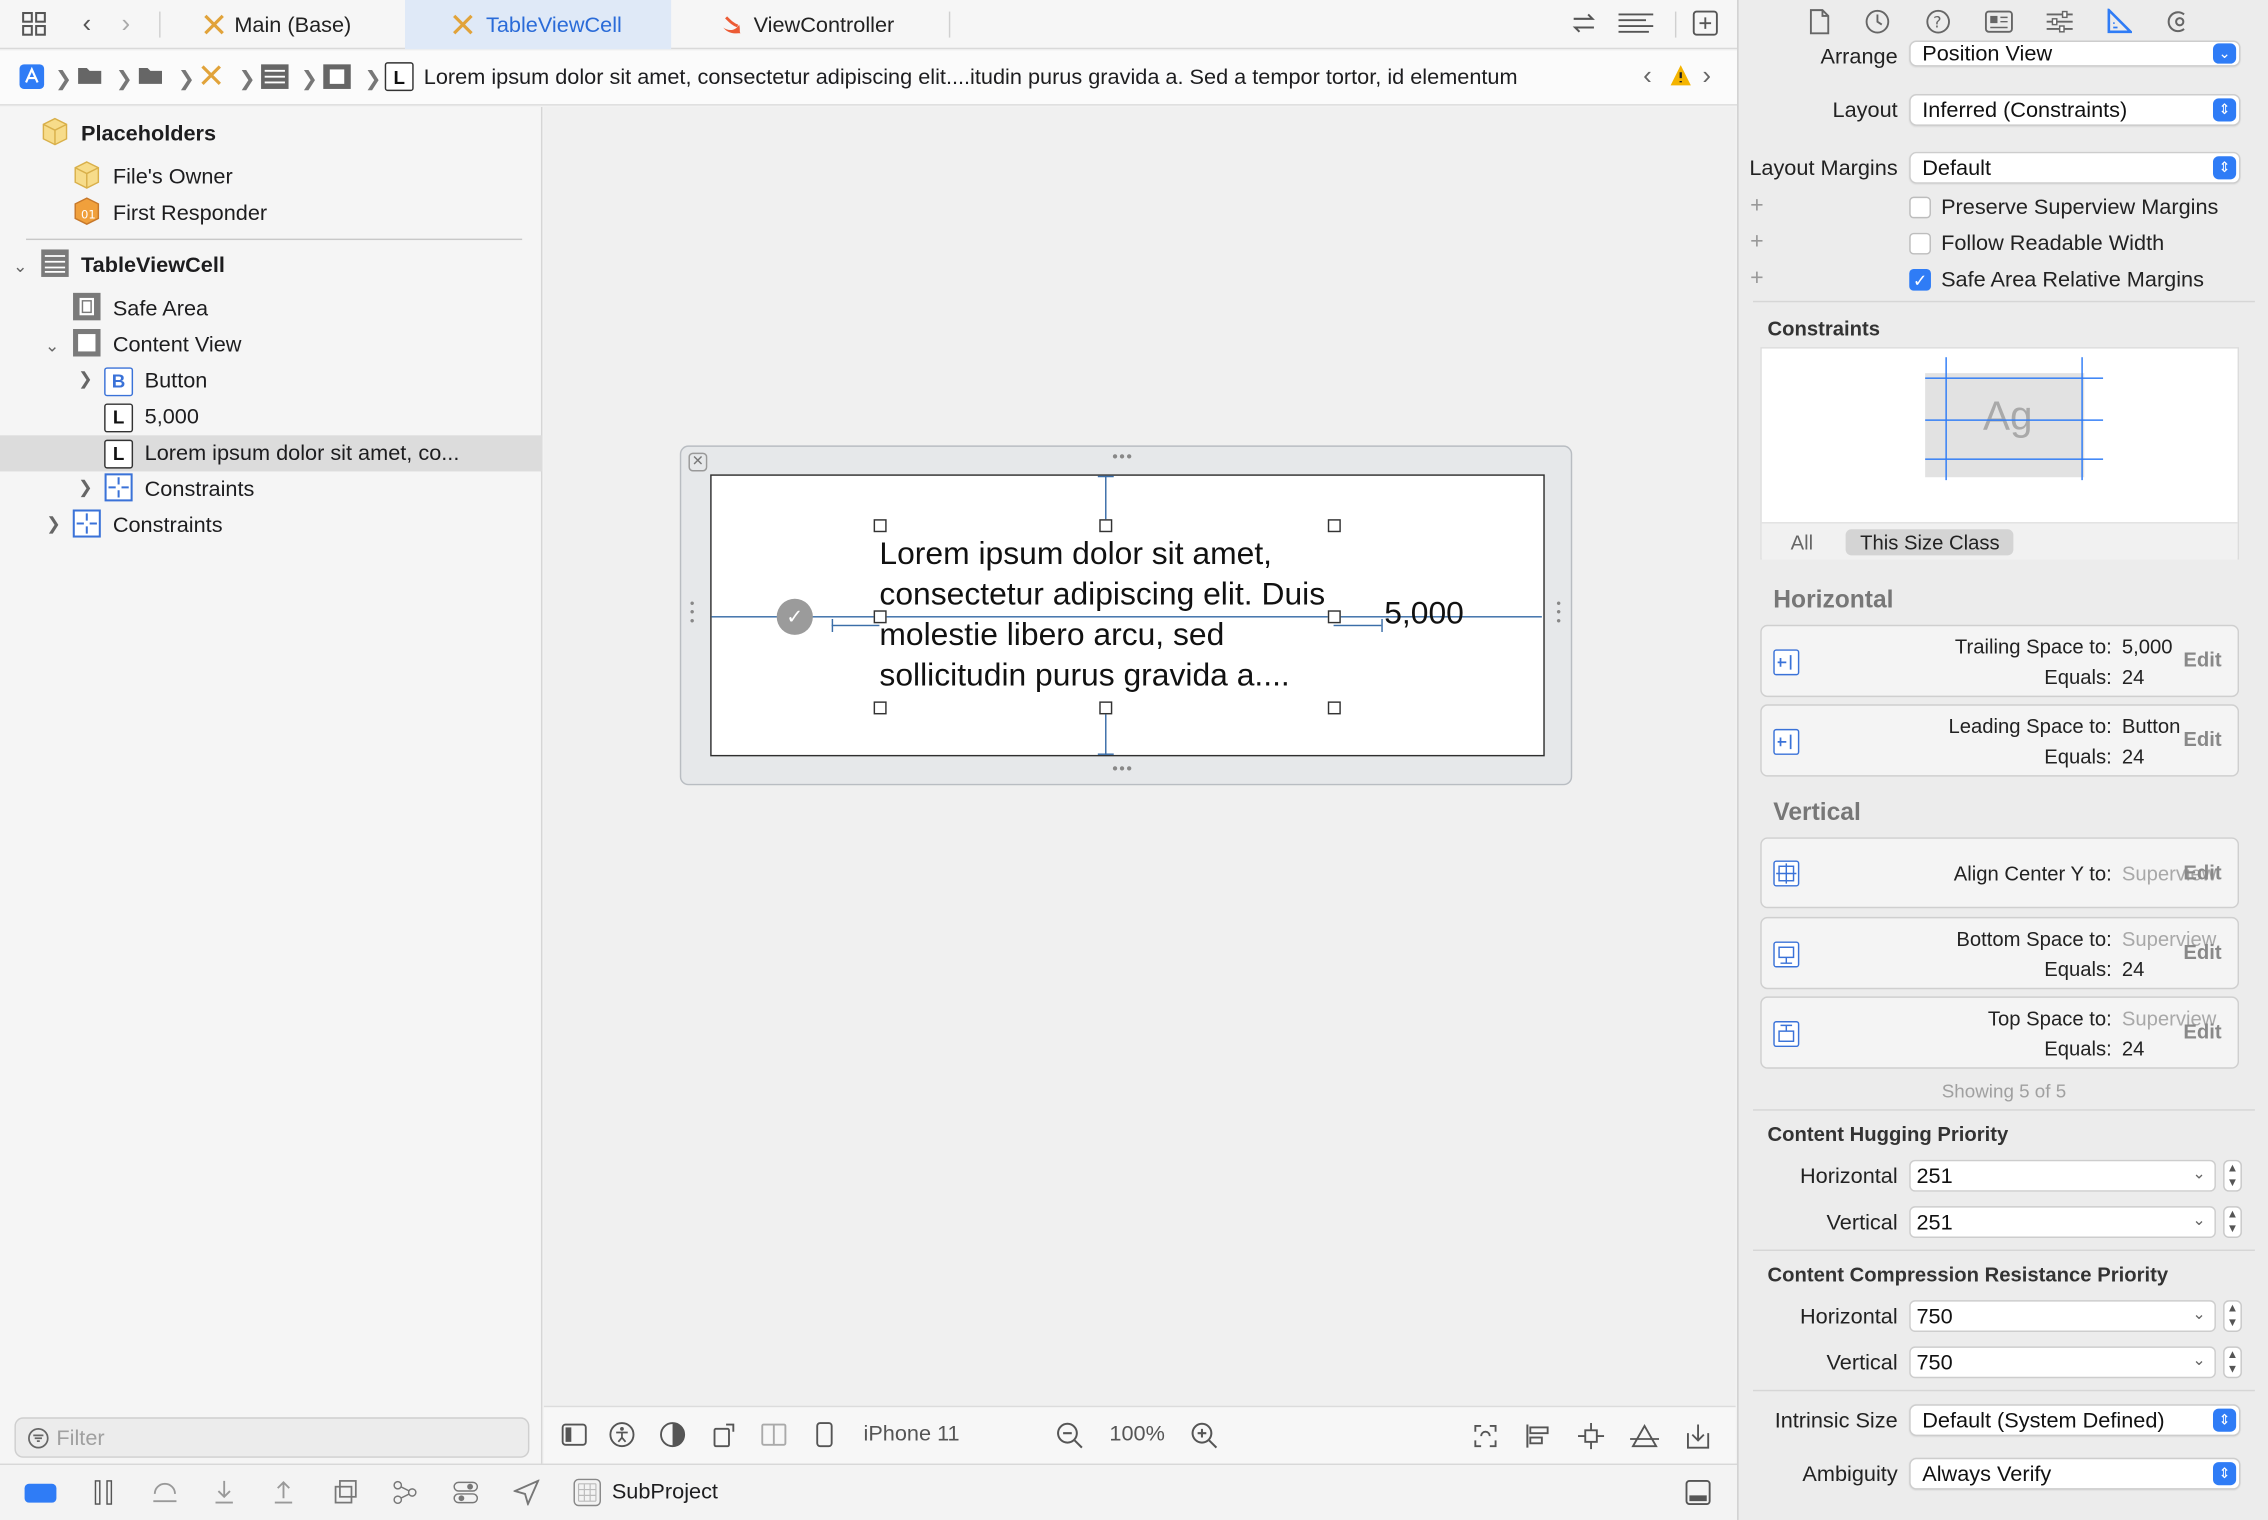 The height and width of the screenshot is (1520, 2268). Describe the element at coordinates (725, 1438) in the screenshot. I see `orientation-icon` at that location.